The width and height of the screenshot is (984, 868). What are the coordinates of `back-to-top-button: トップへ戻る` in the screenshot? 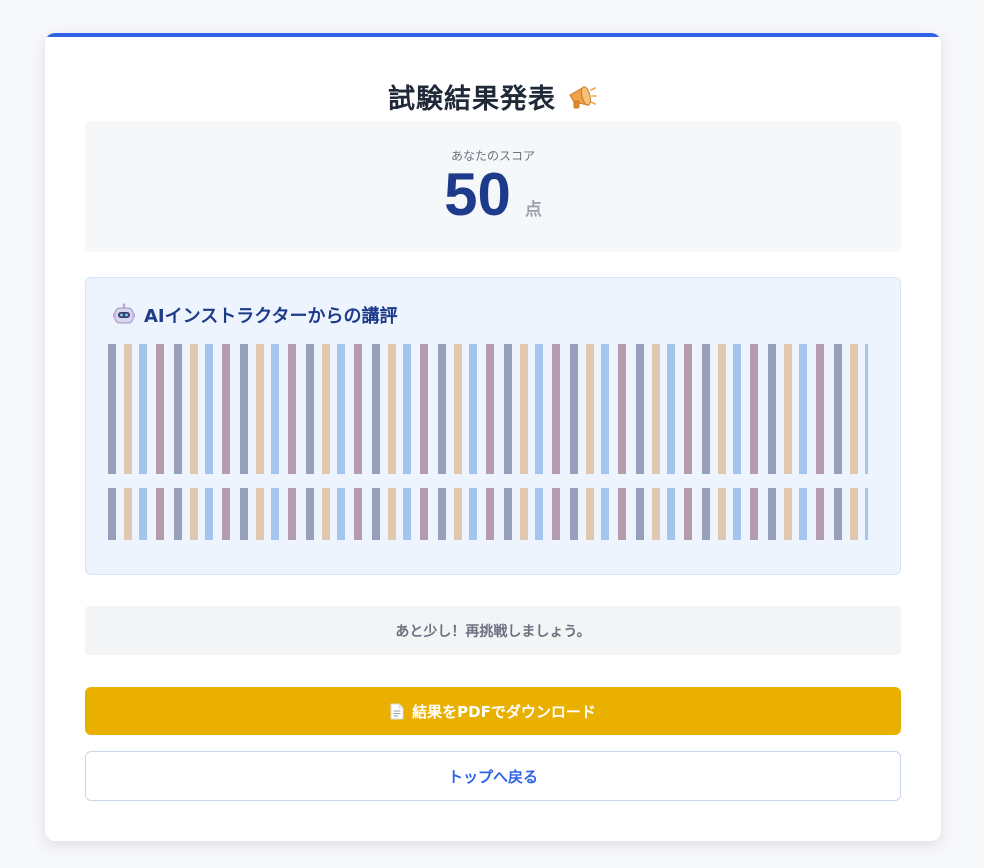 It's located at (493, 776).